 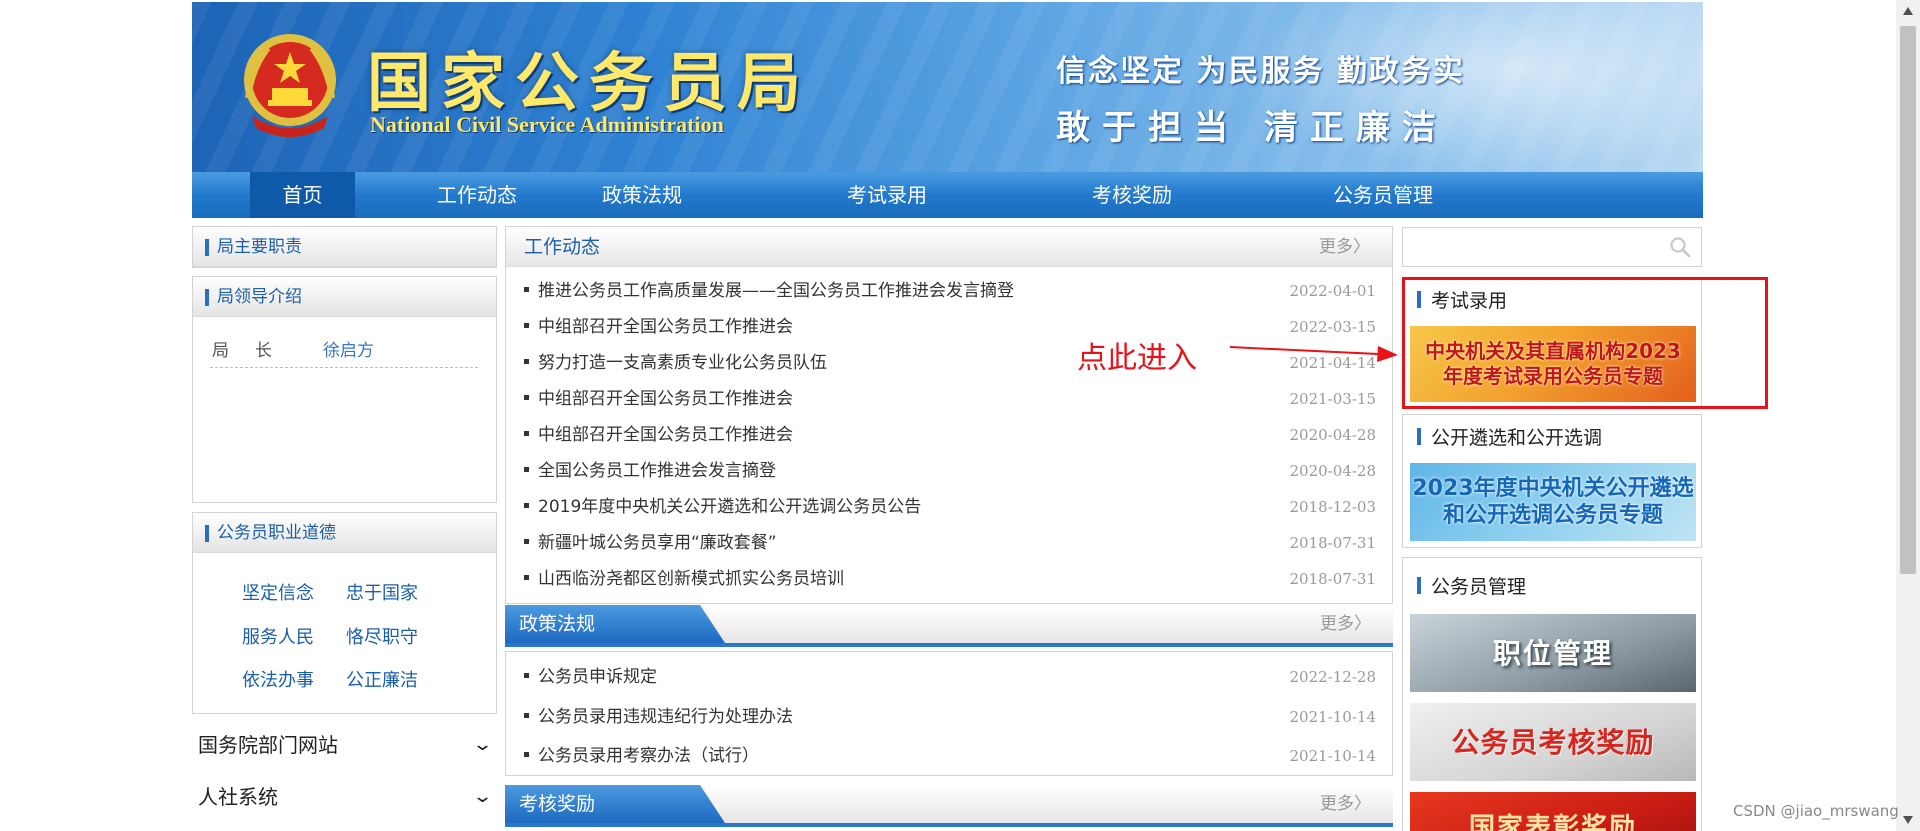 What do you see at coordinates (1137, 358) in the screenshot?
I see `annotation-label: 点此进入` at bounding box center [1137, 358].